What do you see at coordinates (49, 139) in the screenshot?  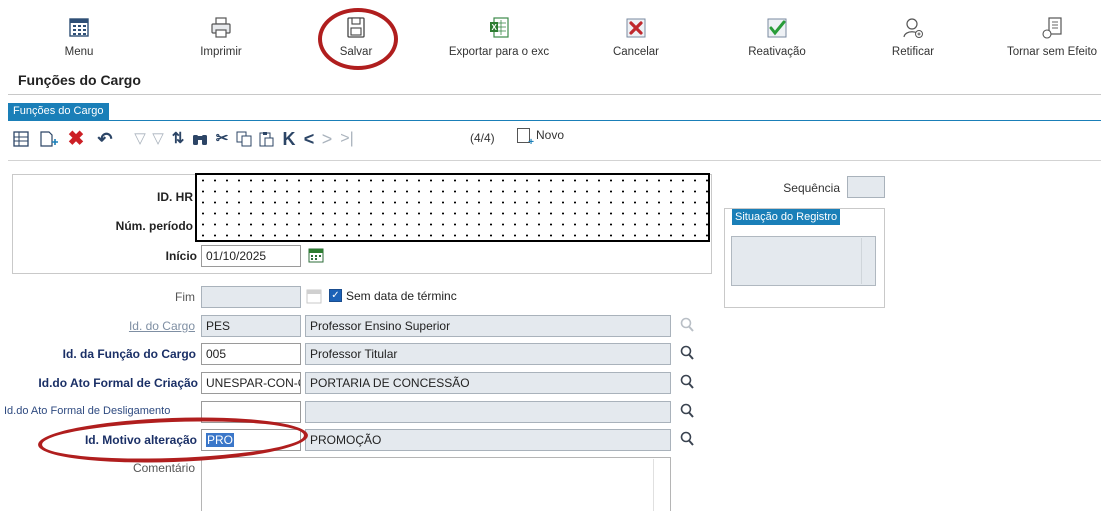 I see `new-record-icon` at bounding box center [49, 139].